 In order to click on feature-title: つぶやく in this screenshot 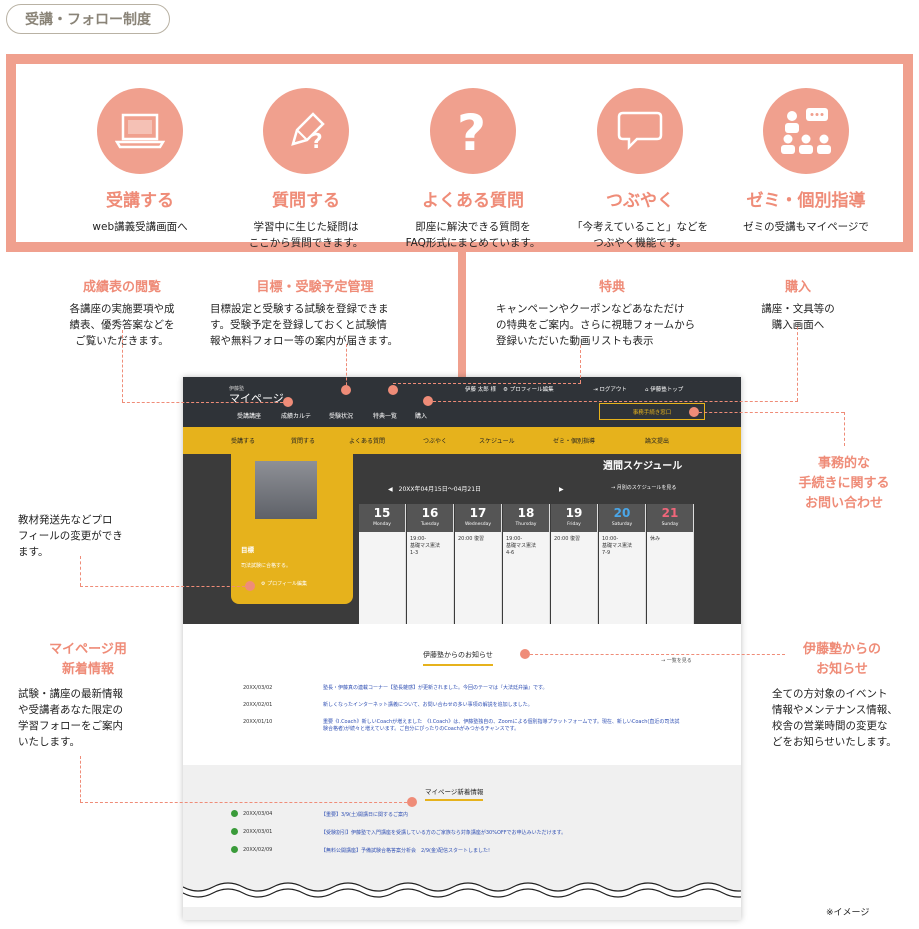, I will do `click(640, 201)`.